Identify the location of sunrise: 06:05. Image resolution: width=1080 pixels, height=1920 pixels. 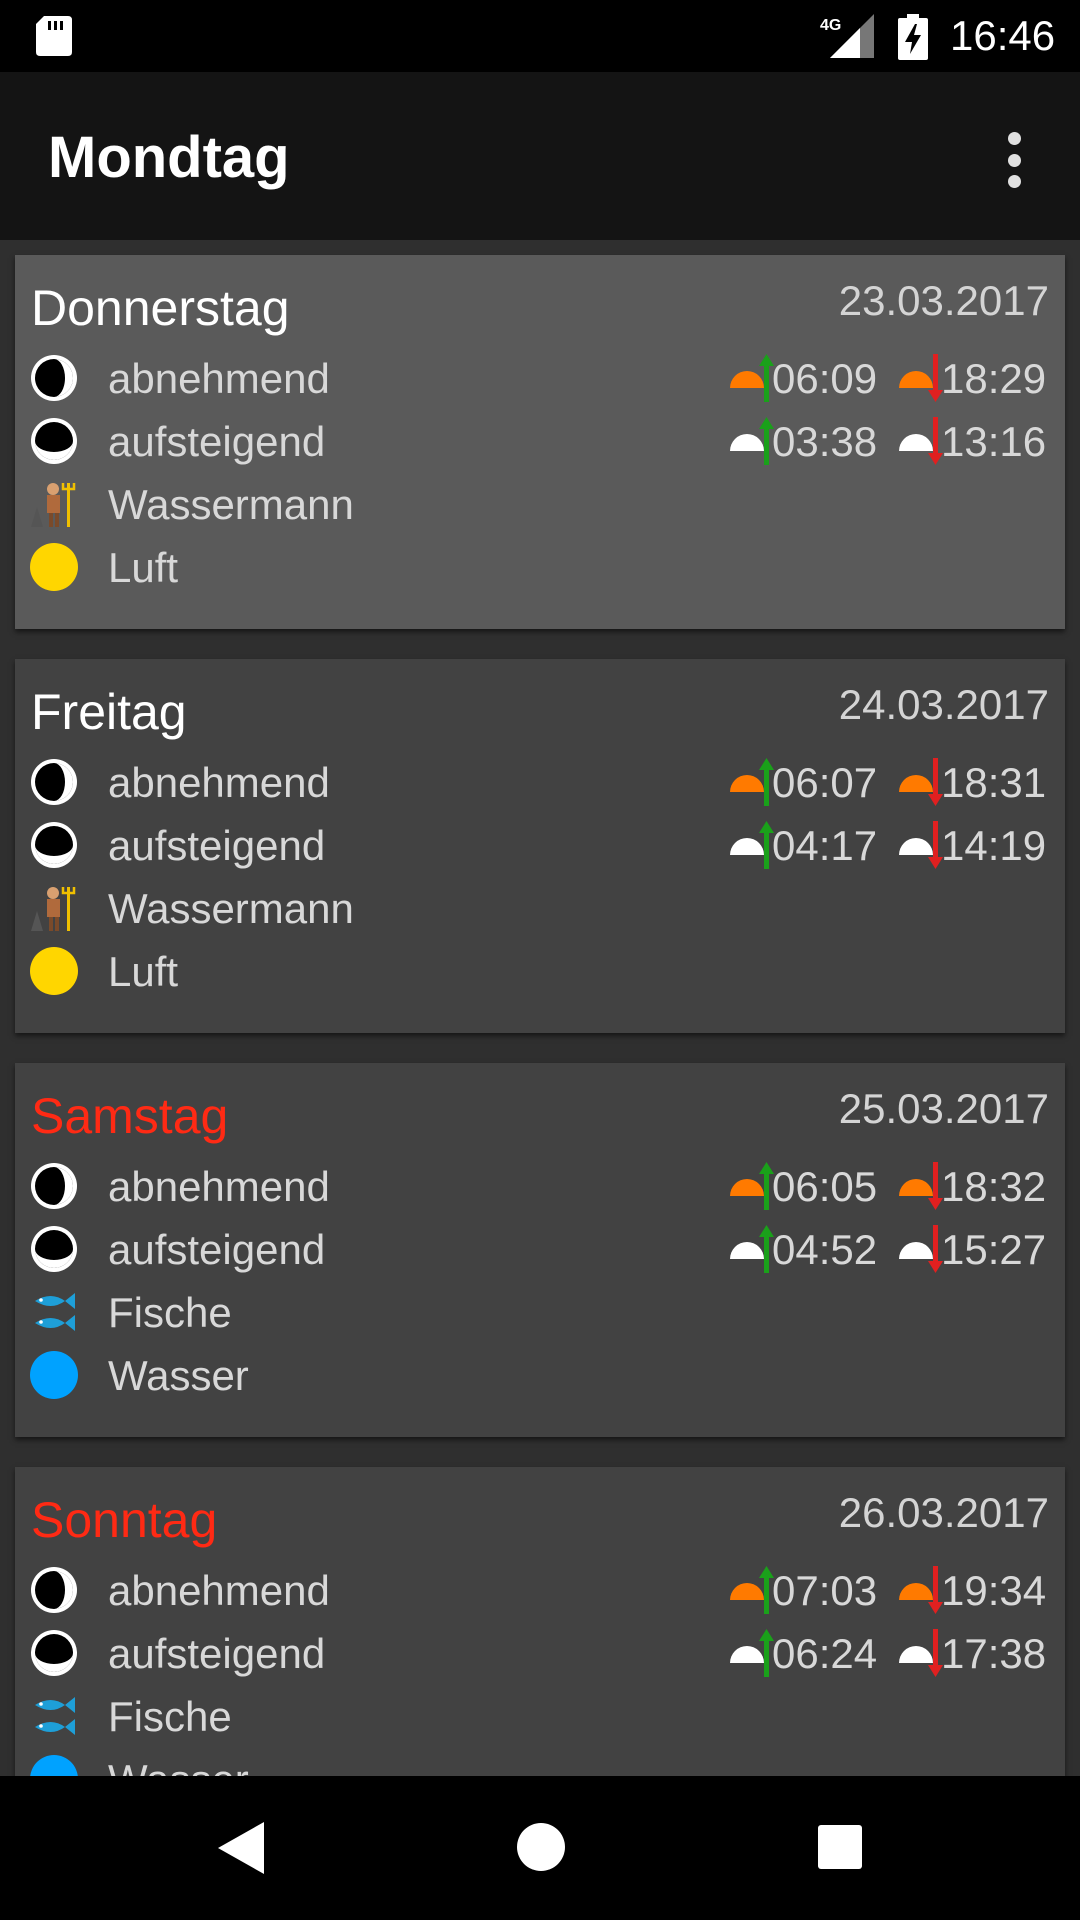
(802, 1187).